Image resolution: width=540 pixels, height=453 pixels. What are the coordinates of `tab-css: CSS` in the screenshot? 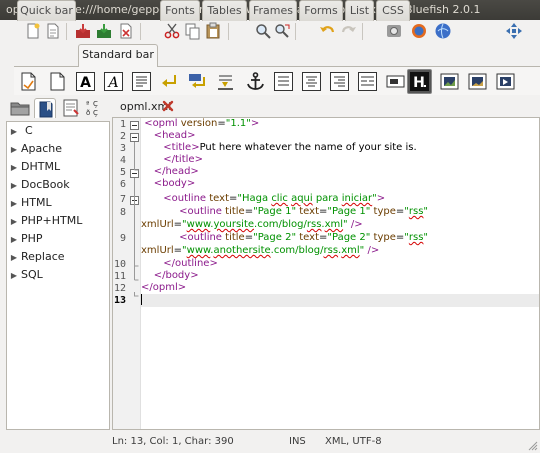 It's located at (393, 10).